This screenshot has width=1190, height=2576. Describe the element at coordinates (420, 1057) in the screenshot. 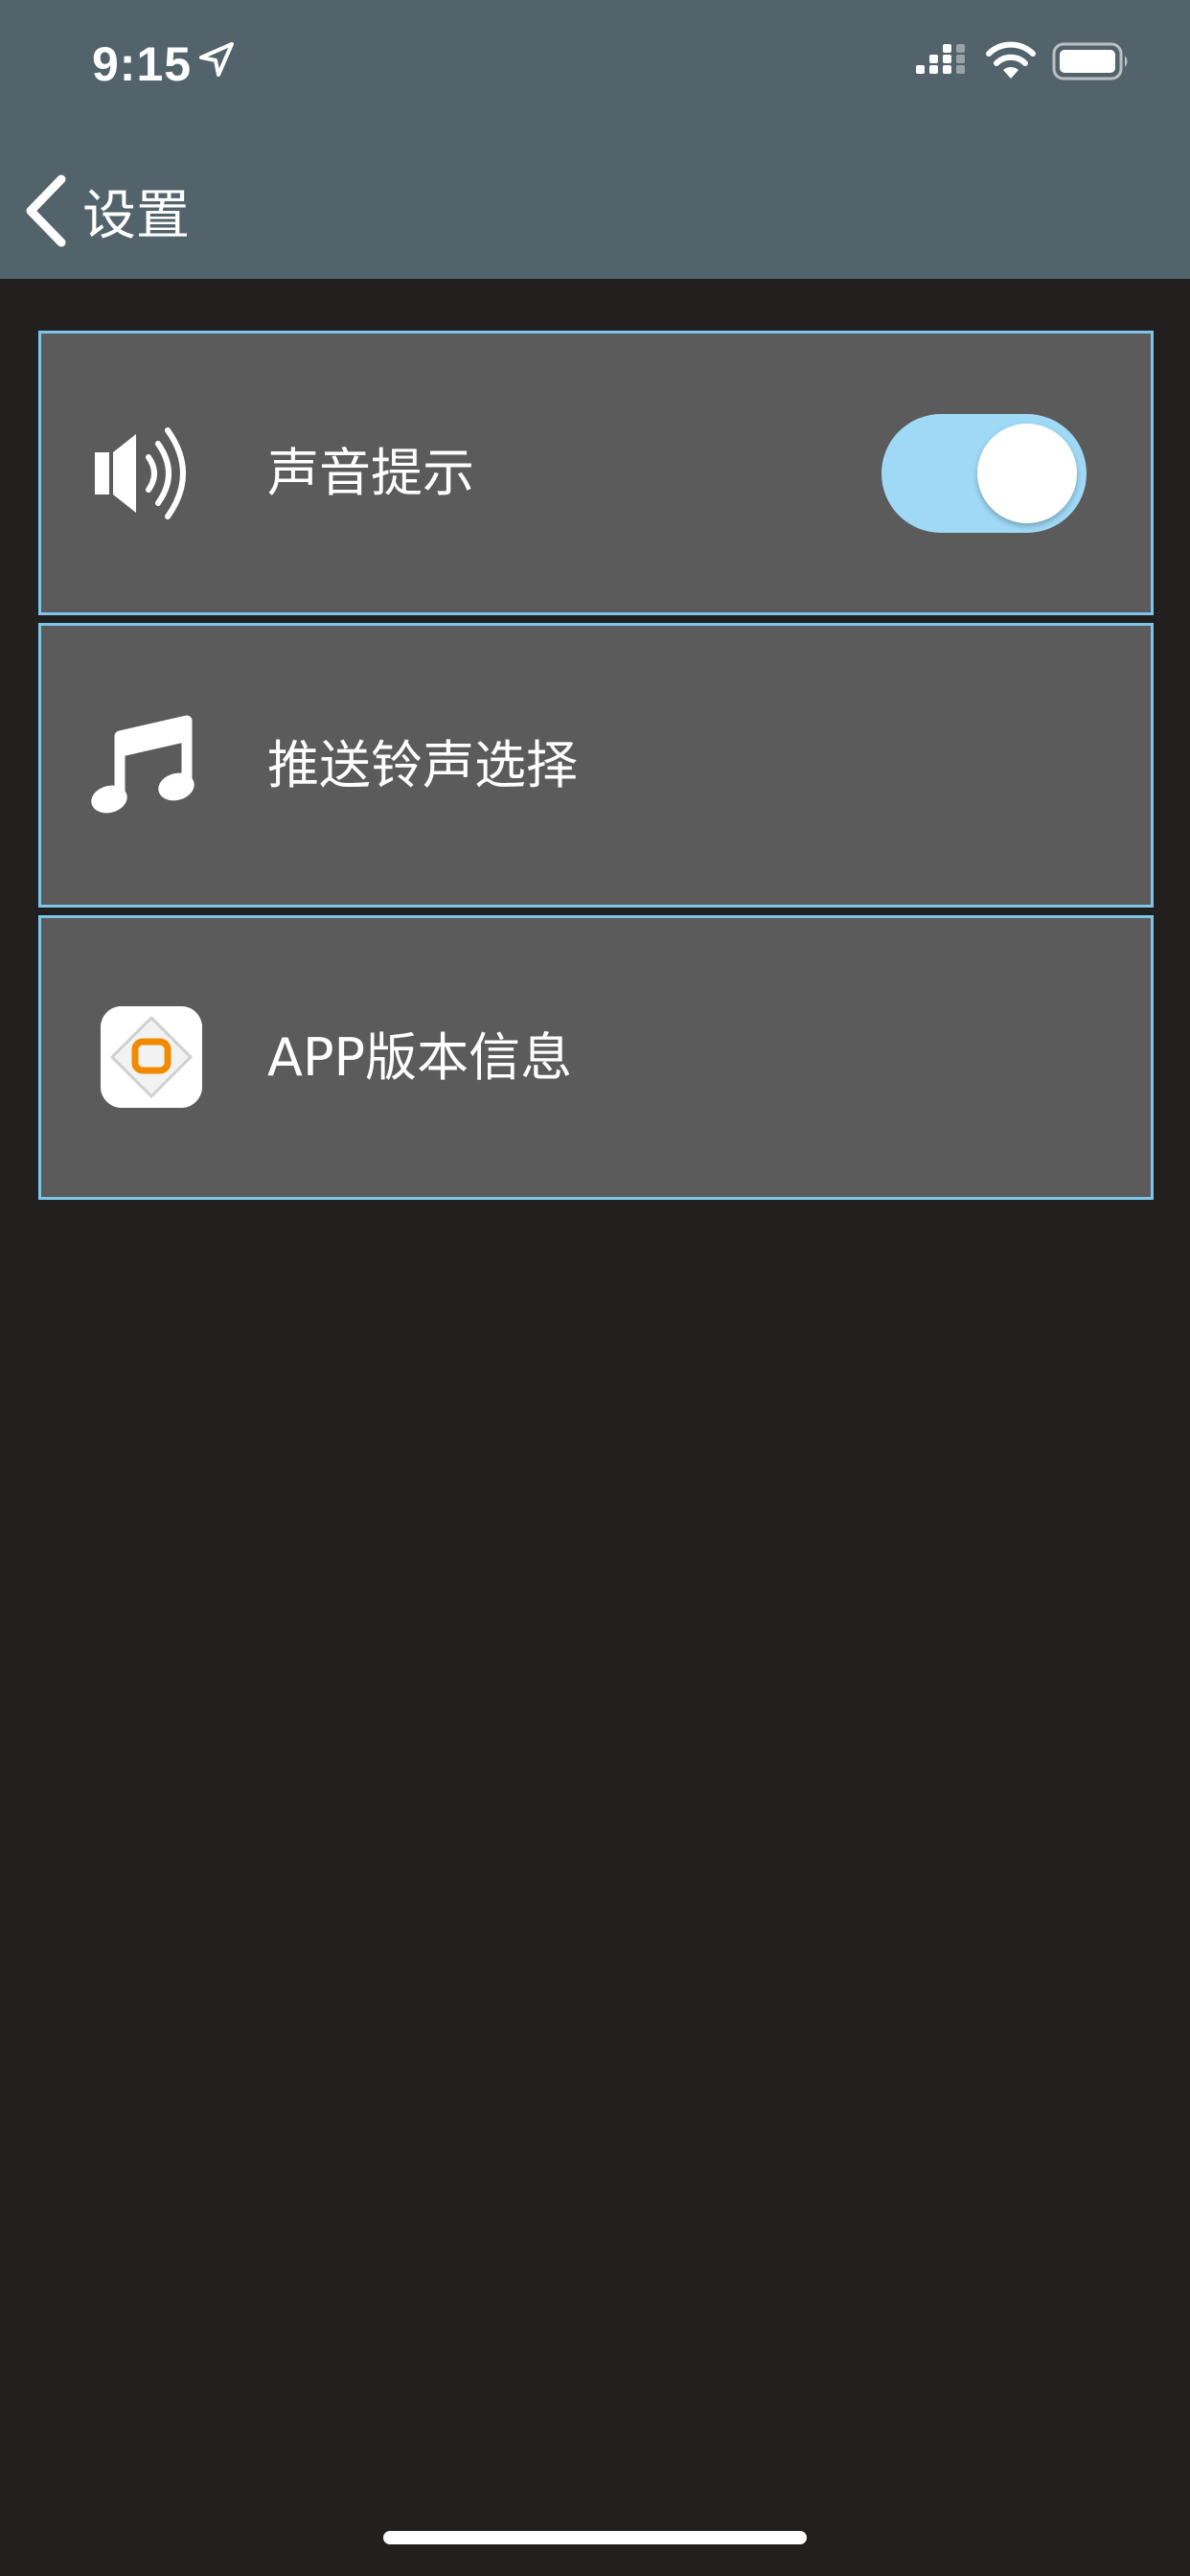

I see `setting-label-app-version: APP版本信息` at that location.